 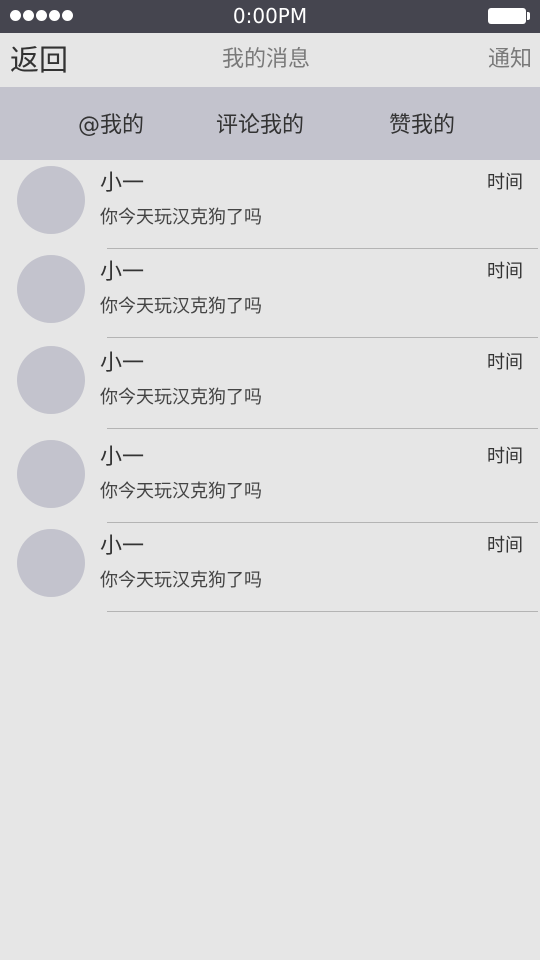 I want to click on status-time: 0:00PM, so click(x=270, y=16).